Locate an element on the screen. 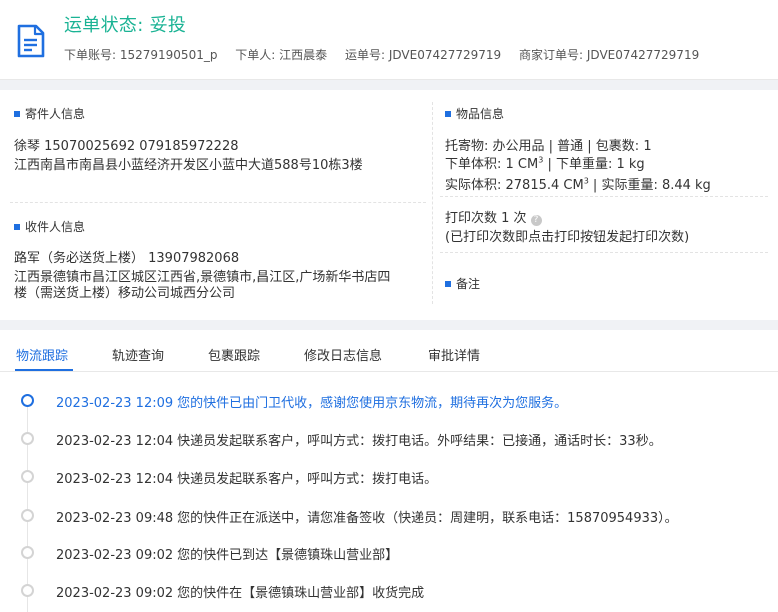 The height and width of the screenshot is (612, 778). timeline-item: 2023-02-23 09:02 您的快件在【景德镇珠山营业部】收货完成 is located at coordinates (389, 590).